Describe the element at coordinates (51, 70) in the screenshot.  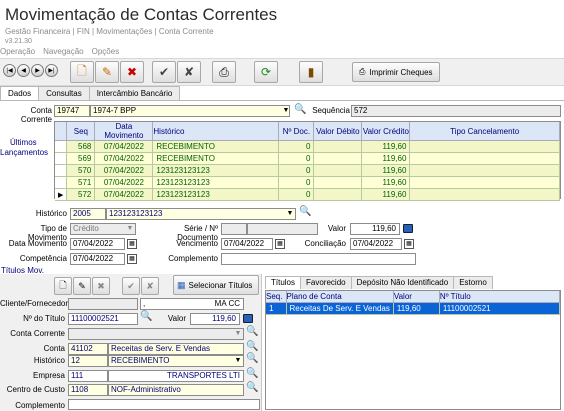
I see `last-record-button: ▶|` at that location.